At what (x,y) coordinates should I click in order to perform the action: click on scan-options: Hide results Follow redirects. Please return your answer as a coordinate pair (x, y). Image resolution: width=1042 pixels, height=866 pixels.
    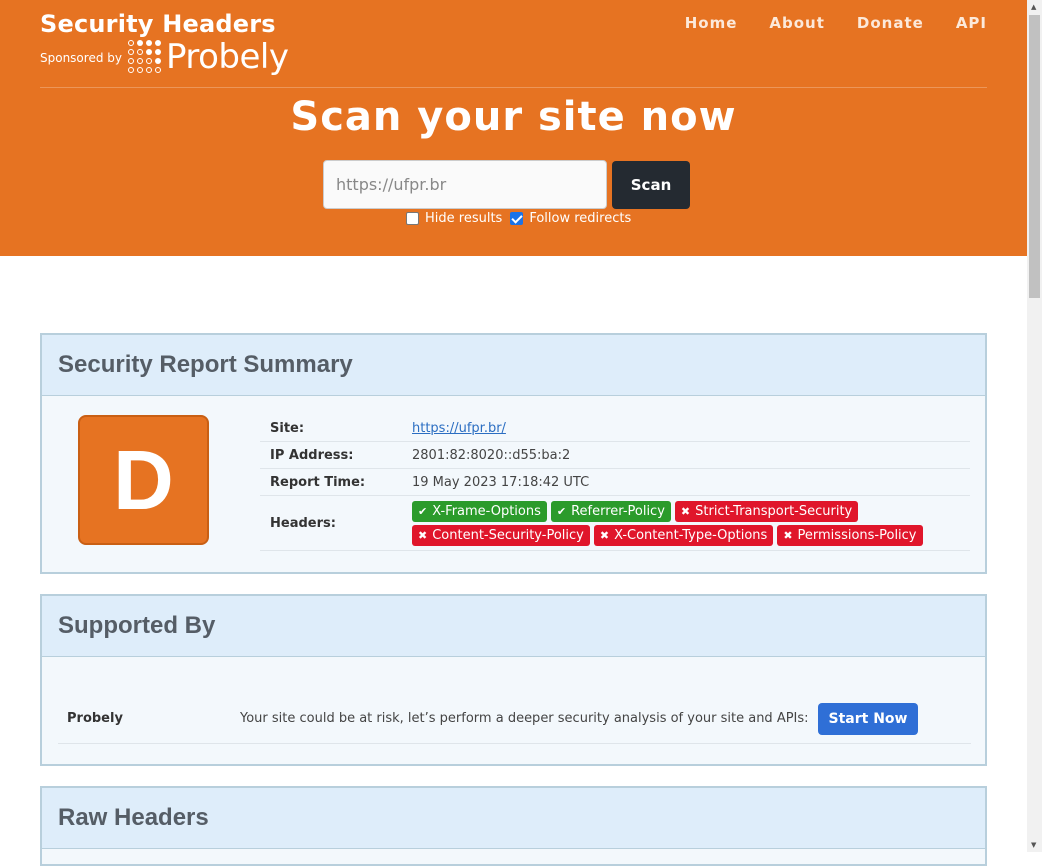
    Looking at the image, I should click on (518, 218).